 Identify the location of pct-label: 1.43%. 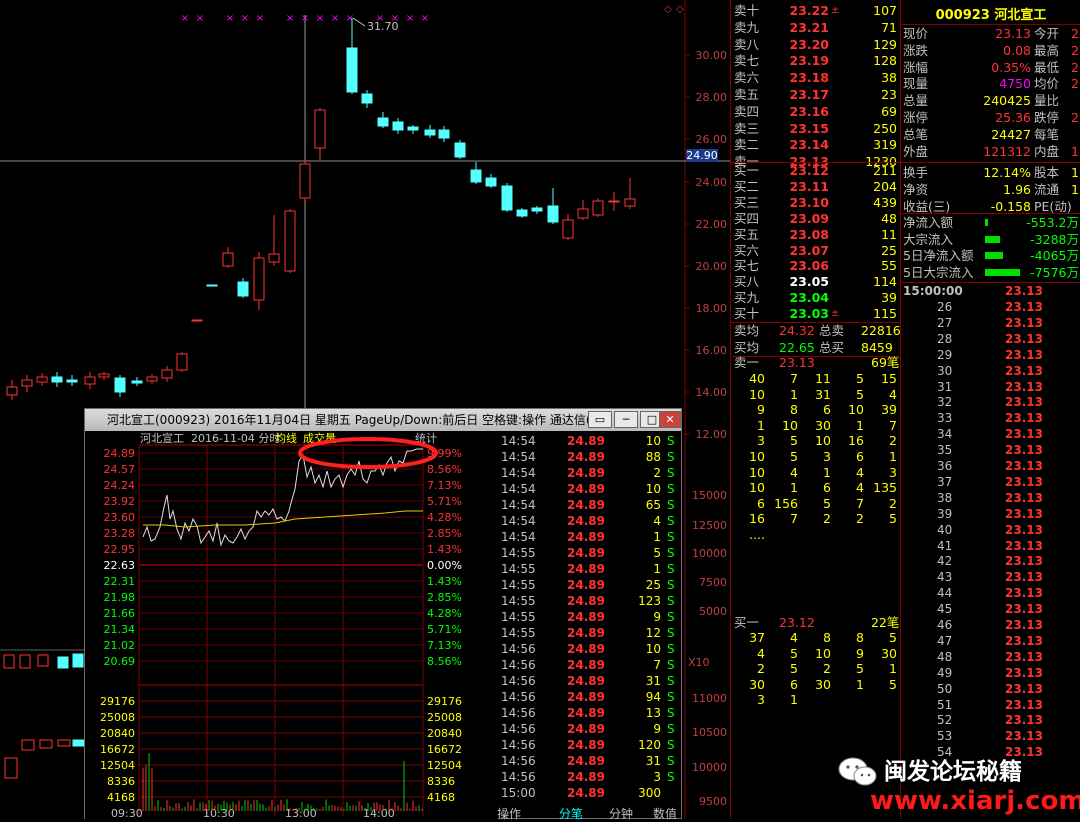
(444, 581).